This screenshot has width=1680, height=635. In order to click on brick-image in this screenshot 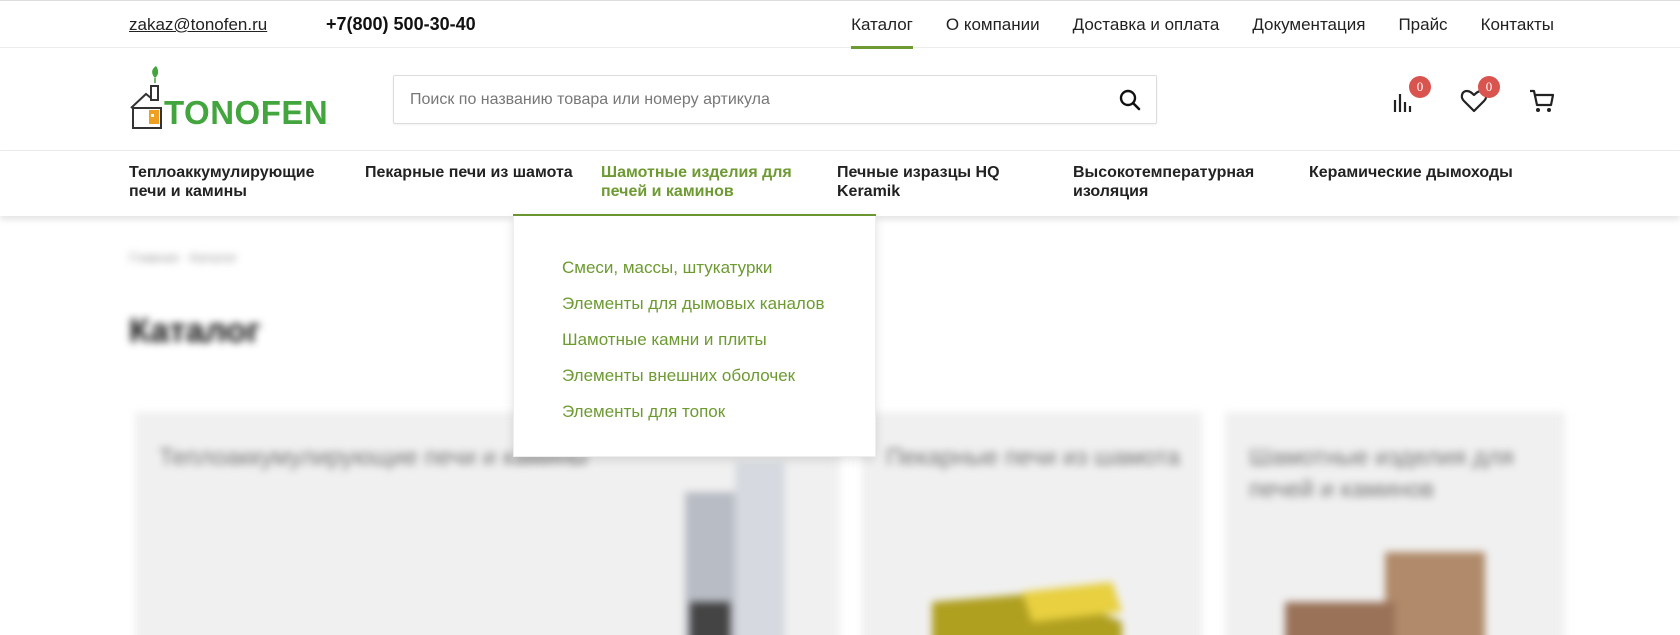, I will do `click(1385, 593)`.